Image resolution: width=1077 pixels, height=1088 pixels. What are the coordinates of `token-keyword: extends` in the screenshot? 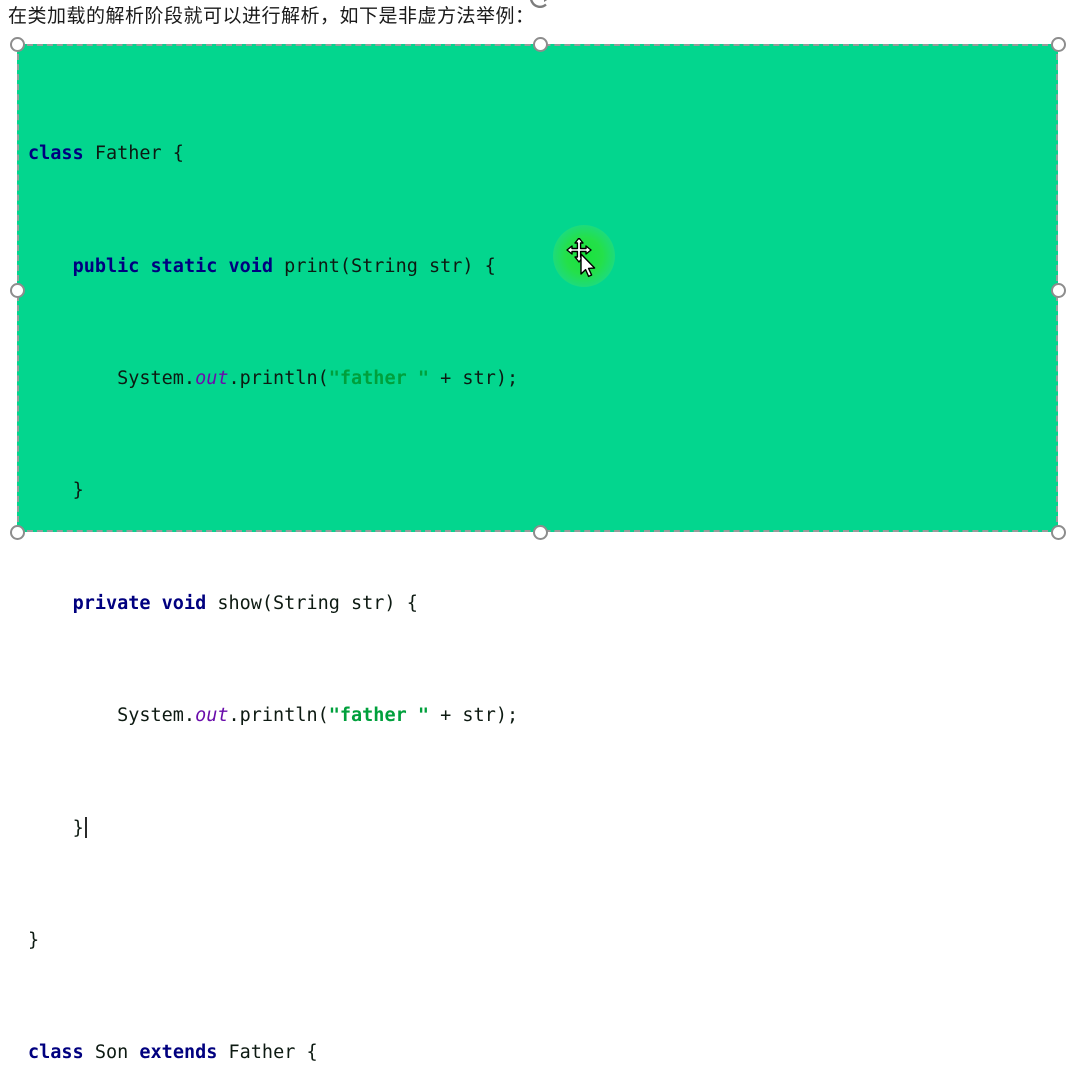 It's located at (178, 1053).